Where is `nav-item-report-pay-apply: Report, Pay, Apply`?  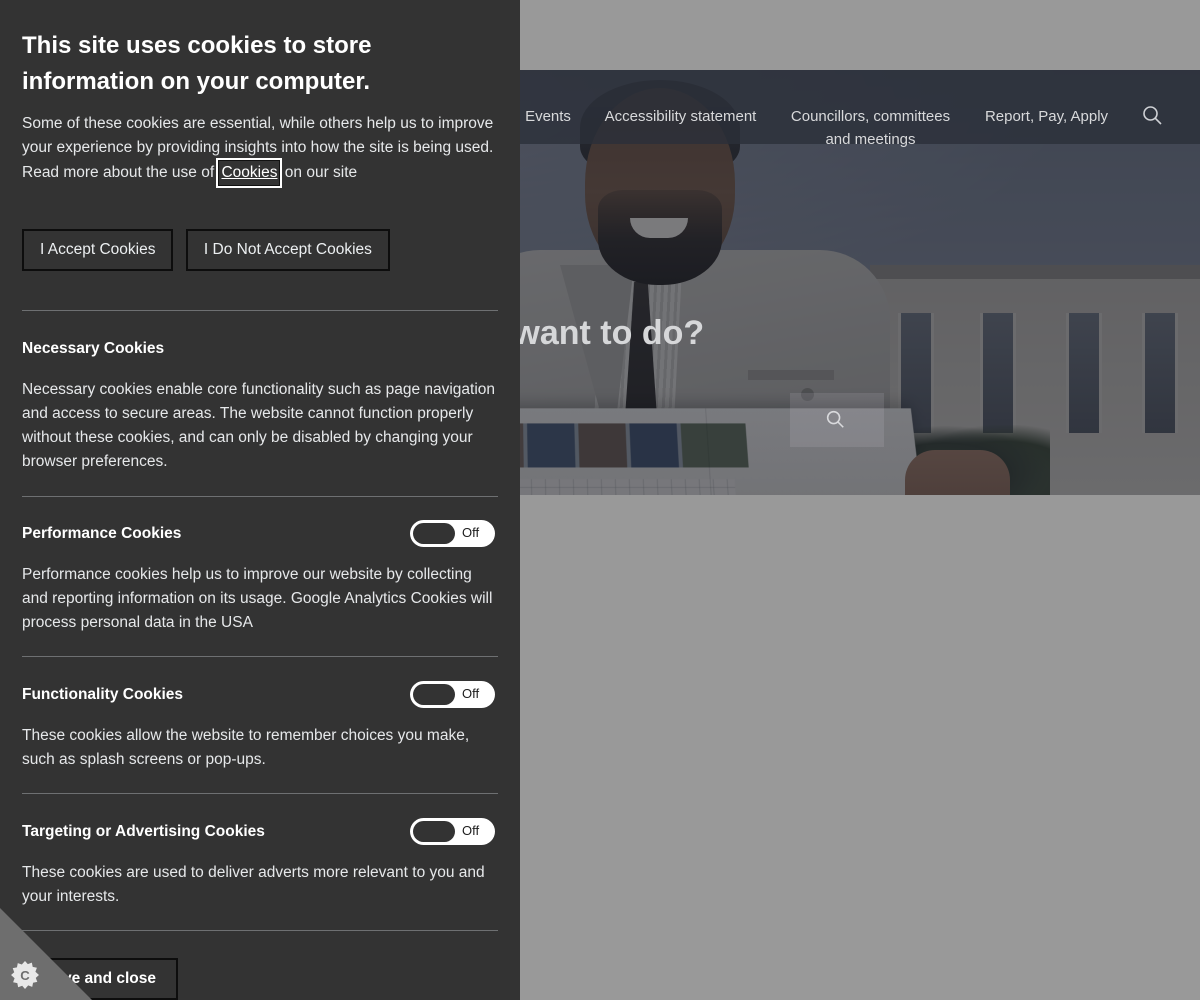 nav-item-report-pay-apply: Report, Pay, Apply is located at coordinates (1046, 116).